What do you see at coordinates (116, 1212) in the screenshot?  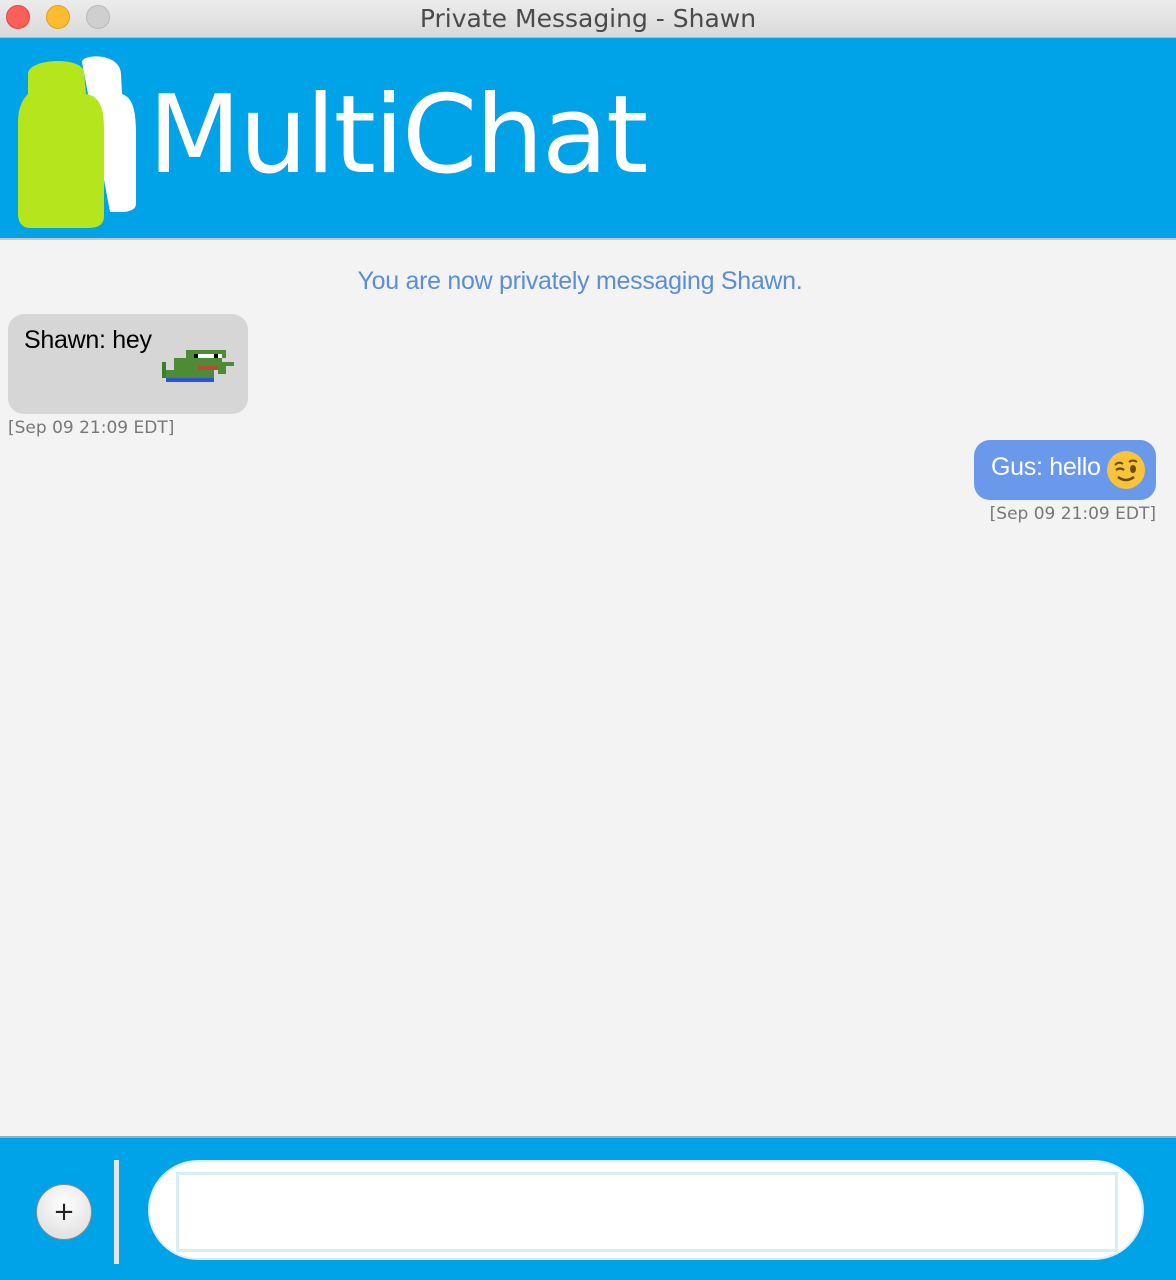 I see `composer-divider` at bounding box center [116, 1212].